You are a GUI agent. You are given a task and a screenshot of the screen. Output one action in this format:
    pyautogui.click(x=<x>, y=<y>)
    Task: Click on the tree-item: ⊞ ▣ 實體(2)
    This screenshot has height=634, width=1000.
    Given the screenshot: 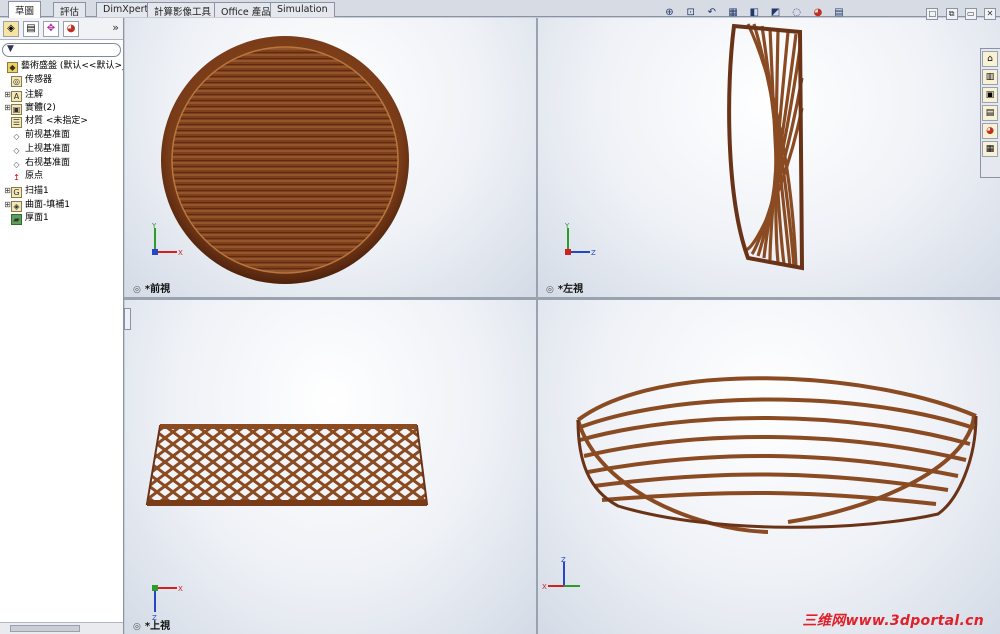 What is the action you would take?
    pyautogui.click(x=61, y=108)
    